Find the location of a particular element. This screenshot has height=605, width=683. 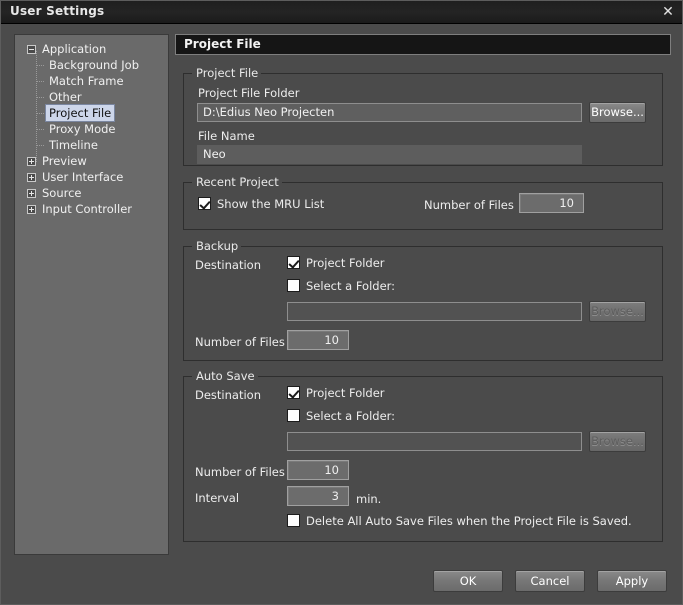

auto-save-number-of-files-input: 10 is located at coordinates (318, 470).